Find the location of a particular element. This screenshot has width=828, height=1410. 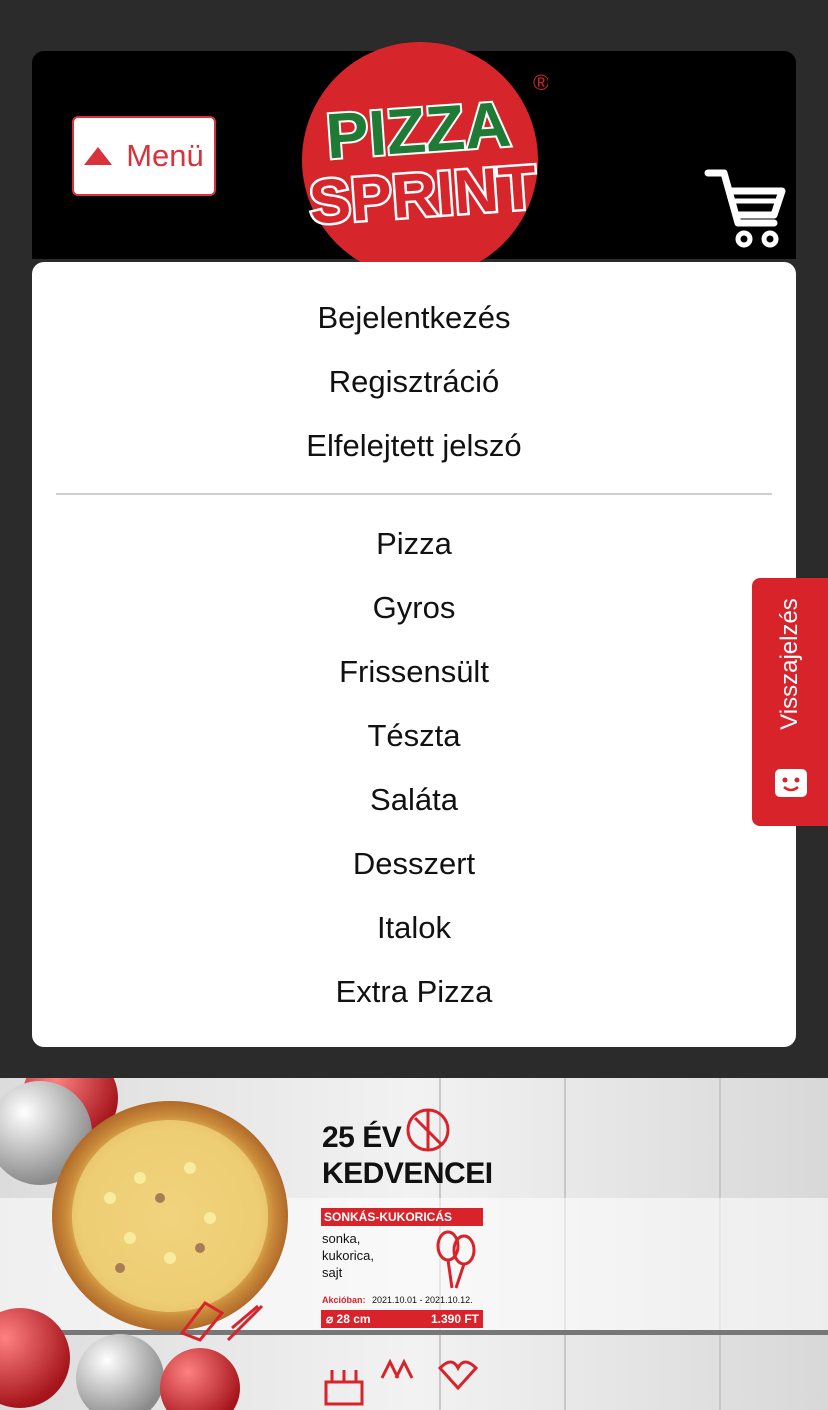

banner-title-line1: 25 ÉV is located at coordinates (362, 1137).